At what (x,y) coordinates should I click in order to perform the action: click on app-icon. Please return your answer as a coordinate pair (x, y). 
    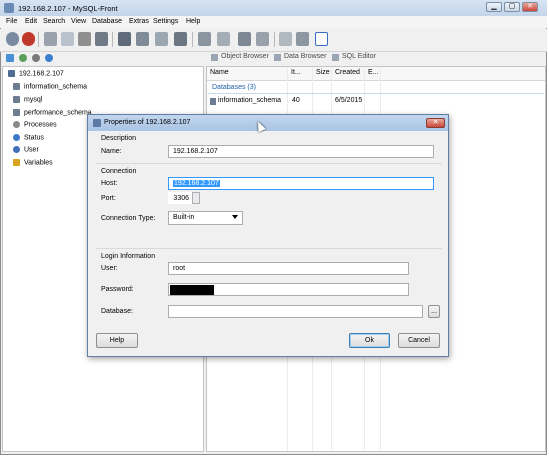
    Looking at the image, I should click on (9, 8).